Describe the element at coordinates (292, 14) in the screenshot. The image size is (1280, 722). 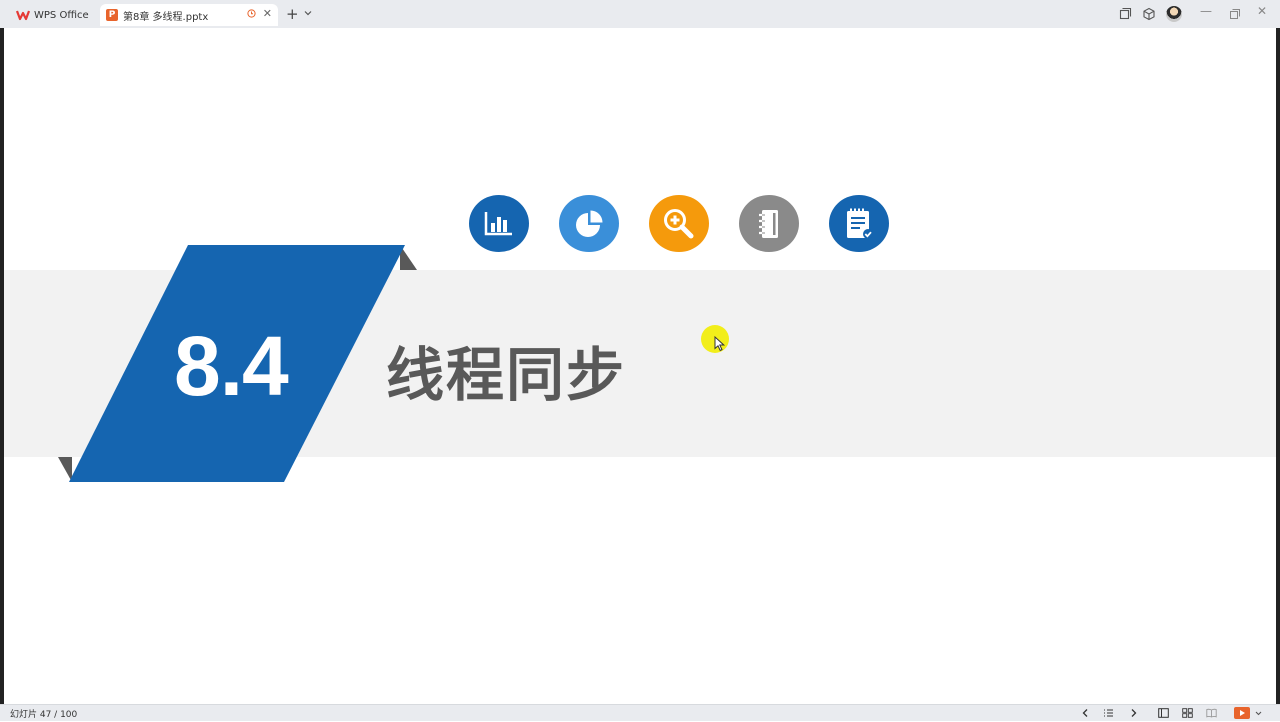
I see `new-tab-button: +` at that location.